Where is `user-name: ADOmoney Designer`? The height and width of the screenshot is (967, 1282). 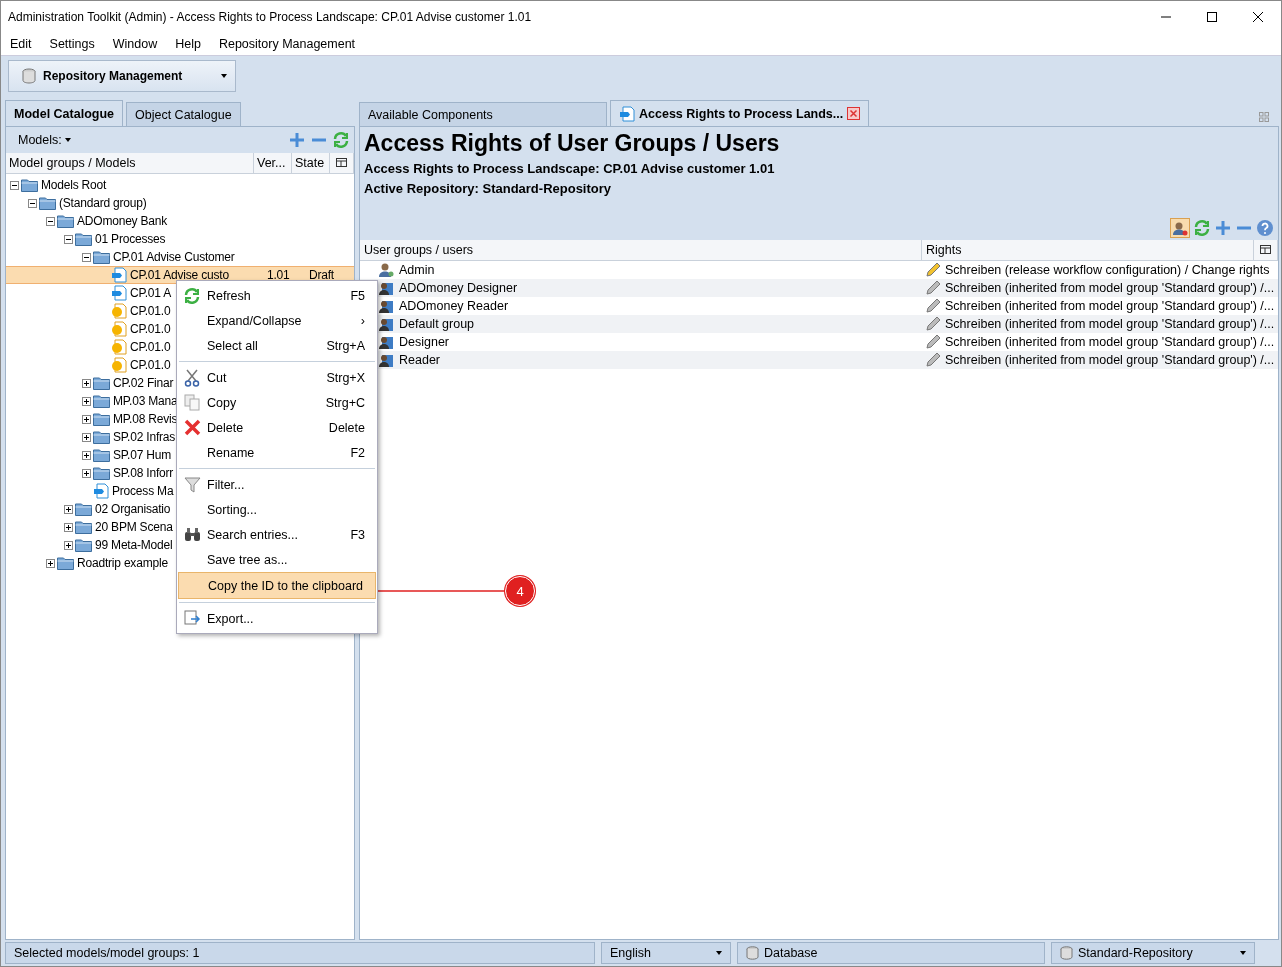
user-name: ADOmoney Designer is located at coordinates (458, 288).